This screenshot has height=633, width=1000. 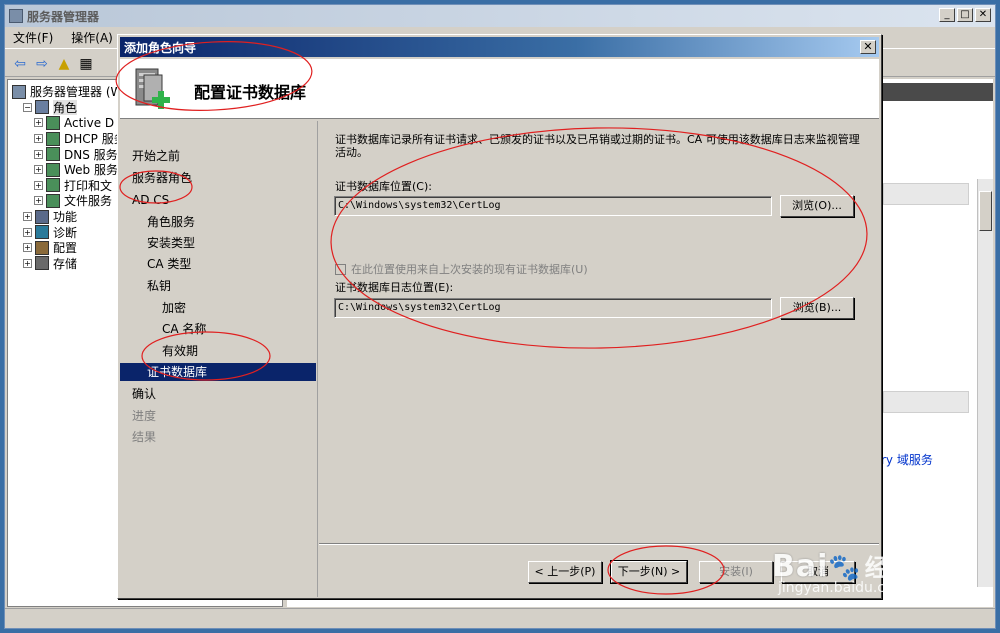 What do you see at coordinates (88, 185) in the screenshot?
I see `tree-item-label: 打印和文` at bounding box center [88, 185].